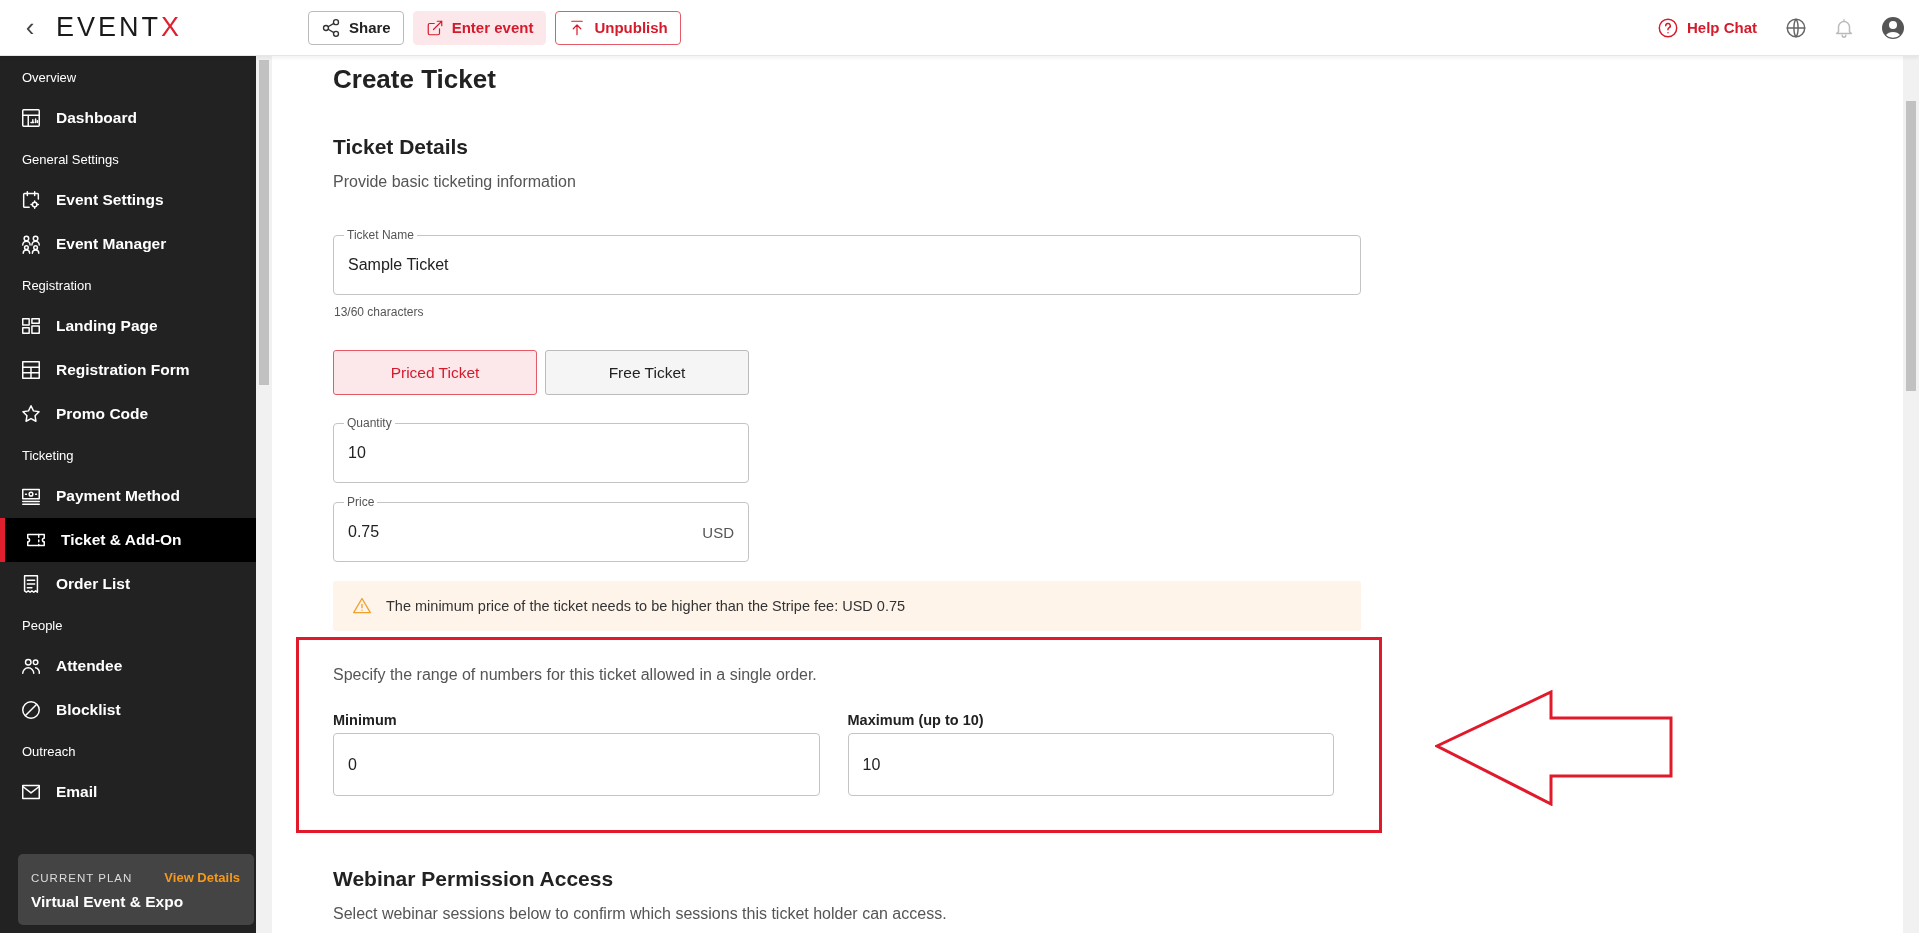  Describe the element at coordinates (128, 414) in the screenshot. I see `sidebar-item: Promo Code` at that location.